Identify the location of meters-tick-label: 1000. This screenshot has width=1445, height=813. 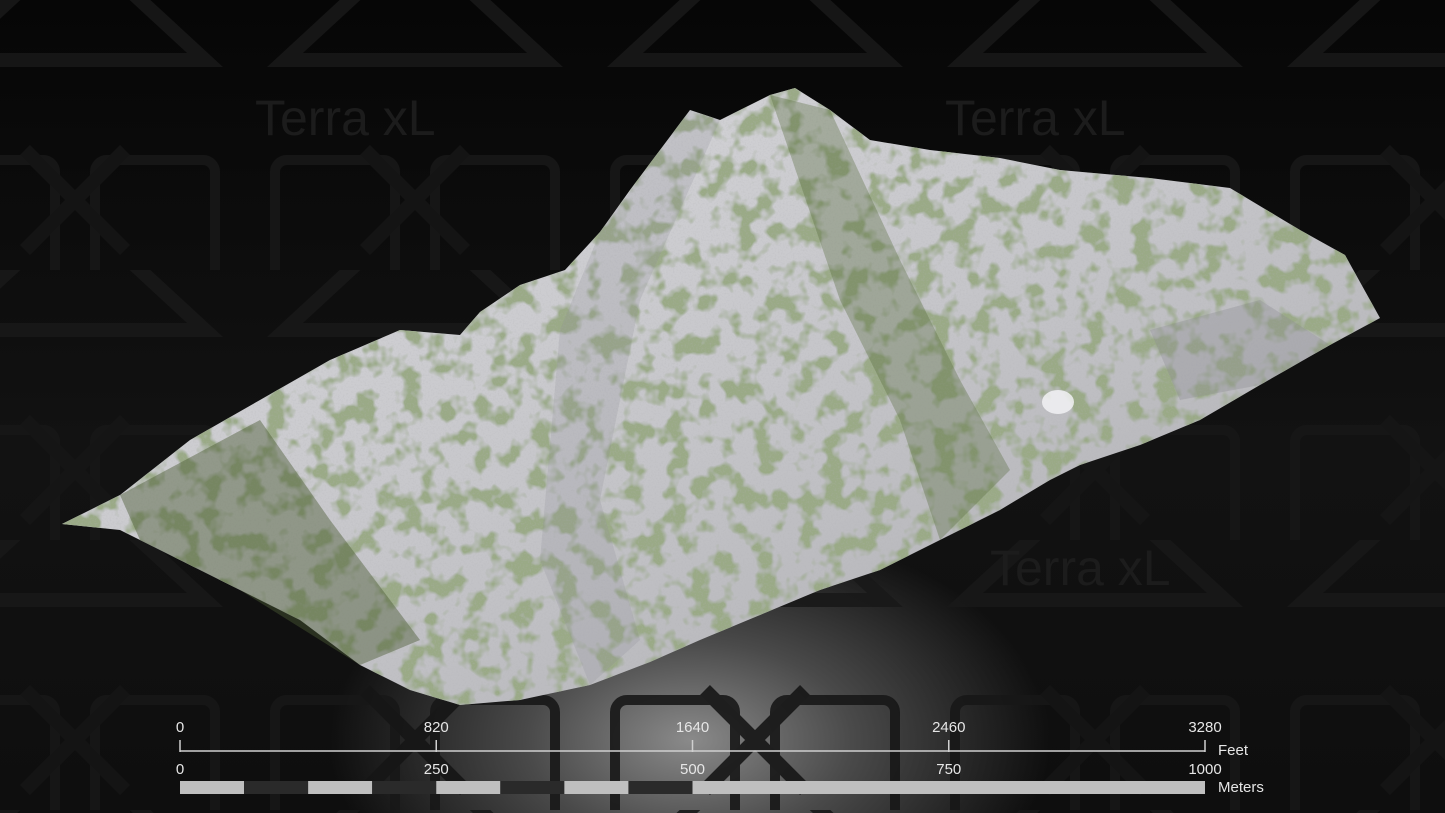
(1204, 769).